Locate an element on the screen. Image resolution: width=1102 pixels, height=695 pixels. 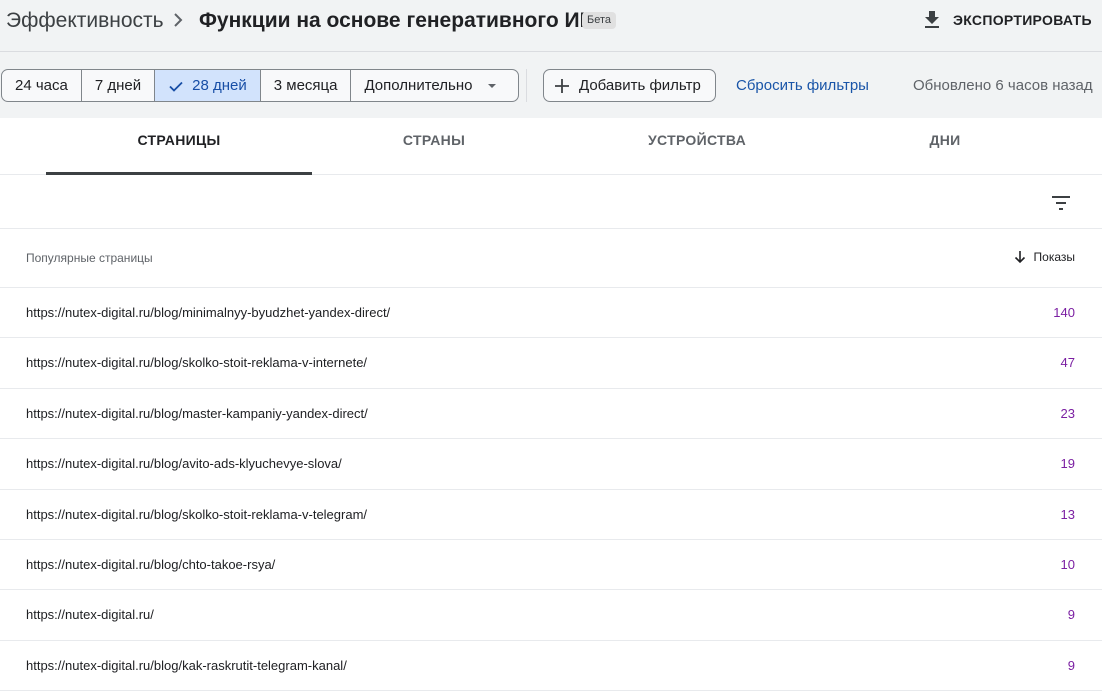
export-label: ЭКСПОРТИРОВАТЬ is located at coordinates (1022, 20).